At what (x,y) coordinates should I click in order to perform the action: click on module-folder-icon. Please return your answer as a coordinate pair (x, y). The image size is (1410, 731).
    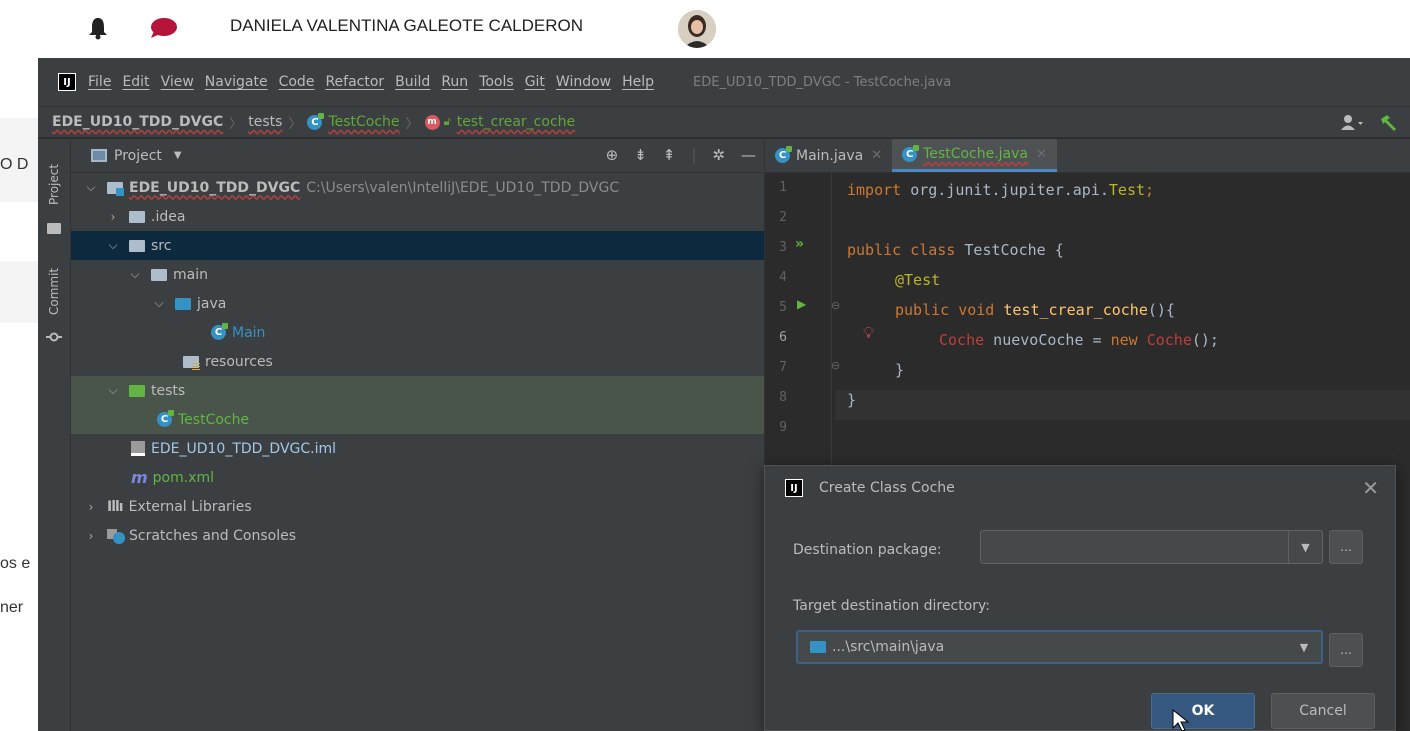
    Looking at the image, I should click on (115, 188).